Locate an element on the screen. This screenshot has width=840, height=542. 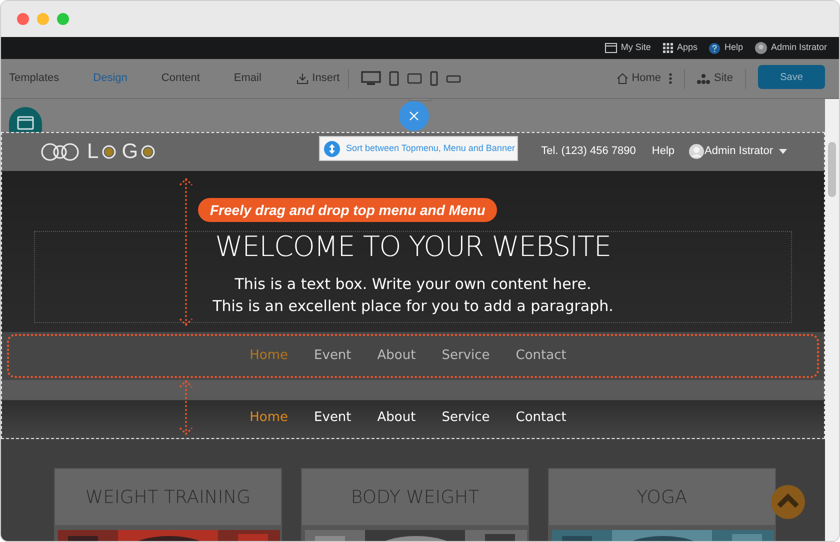
help-icon is located at coordinates (714, 48).